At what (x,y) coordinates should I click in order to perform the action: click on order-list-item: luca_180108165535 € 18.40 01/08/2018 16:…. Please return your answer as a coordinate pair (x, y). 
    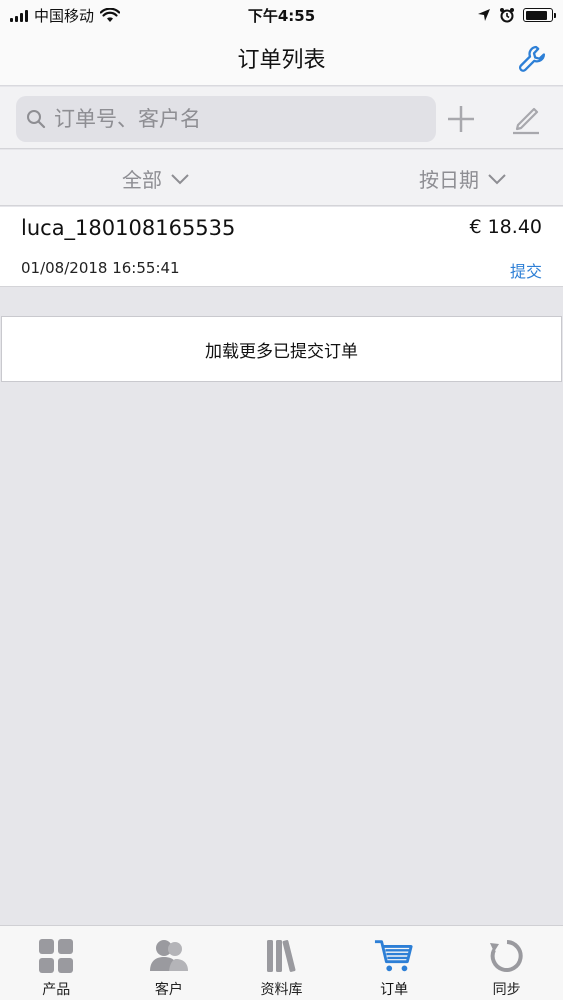
    Looking at the image, I should click on (281, 247).